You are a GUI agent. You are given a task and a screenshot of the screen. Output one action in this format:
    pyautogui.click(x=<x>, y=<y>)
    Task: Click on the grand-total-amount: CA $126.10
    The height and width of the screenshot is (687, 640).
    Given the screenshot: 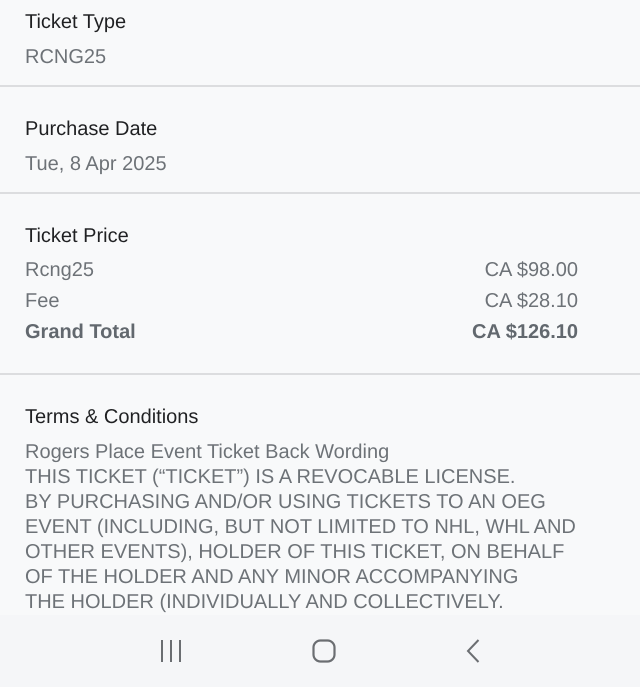 What is the action you would take?
    pyautogui.click(x=525, y=332)
    